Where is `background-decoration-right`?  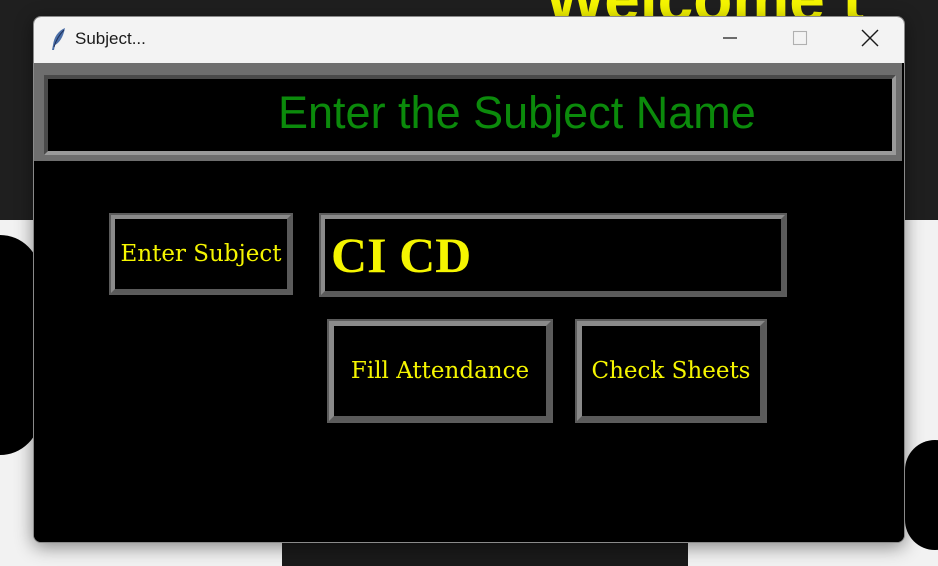
background-decoration-right is located at coordinates (921, 495).